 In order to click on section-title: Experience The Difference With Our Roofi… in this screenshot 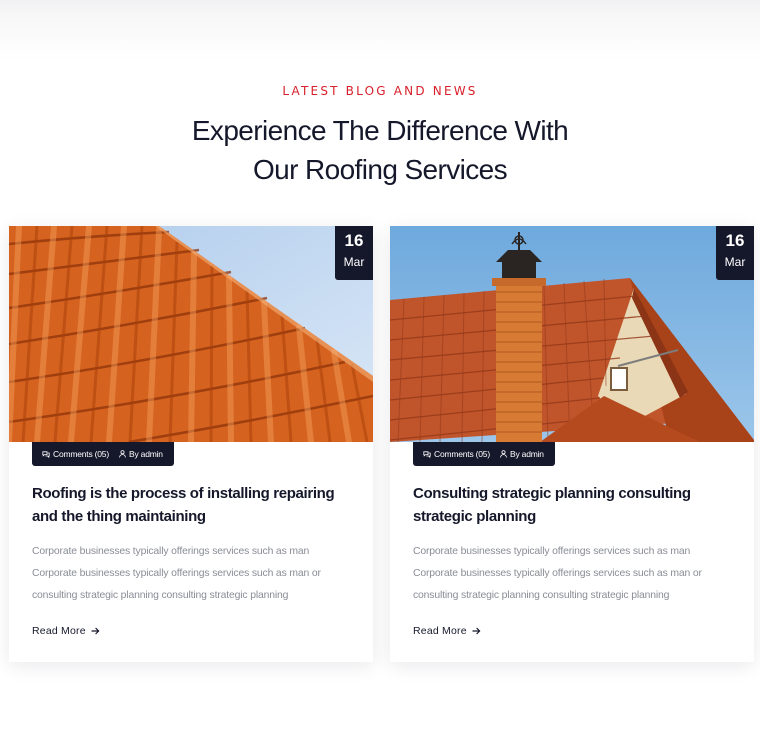, I will do `click(380, 150)`.